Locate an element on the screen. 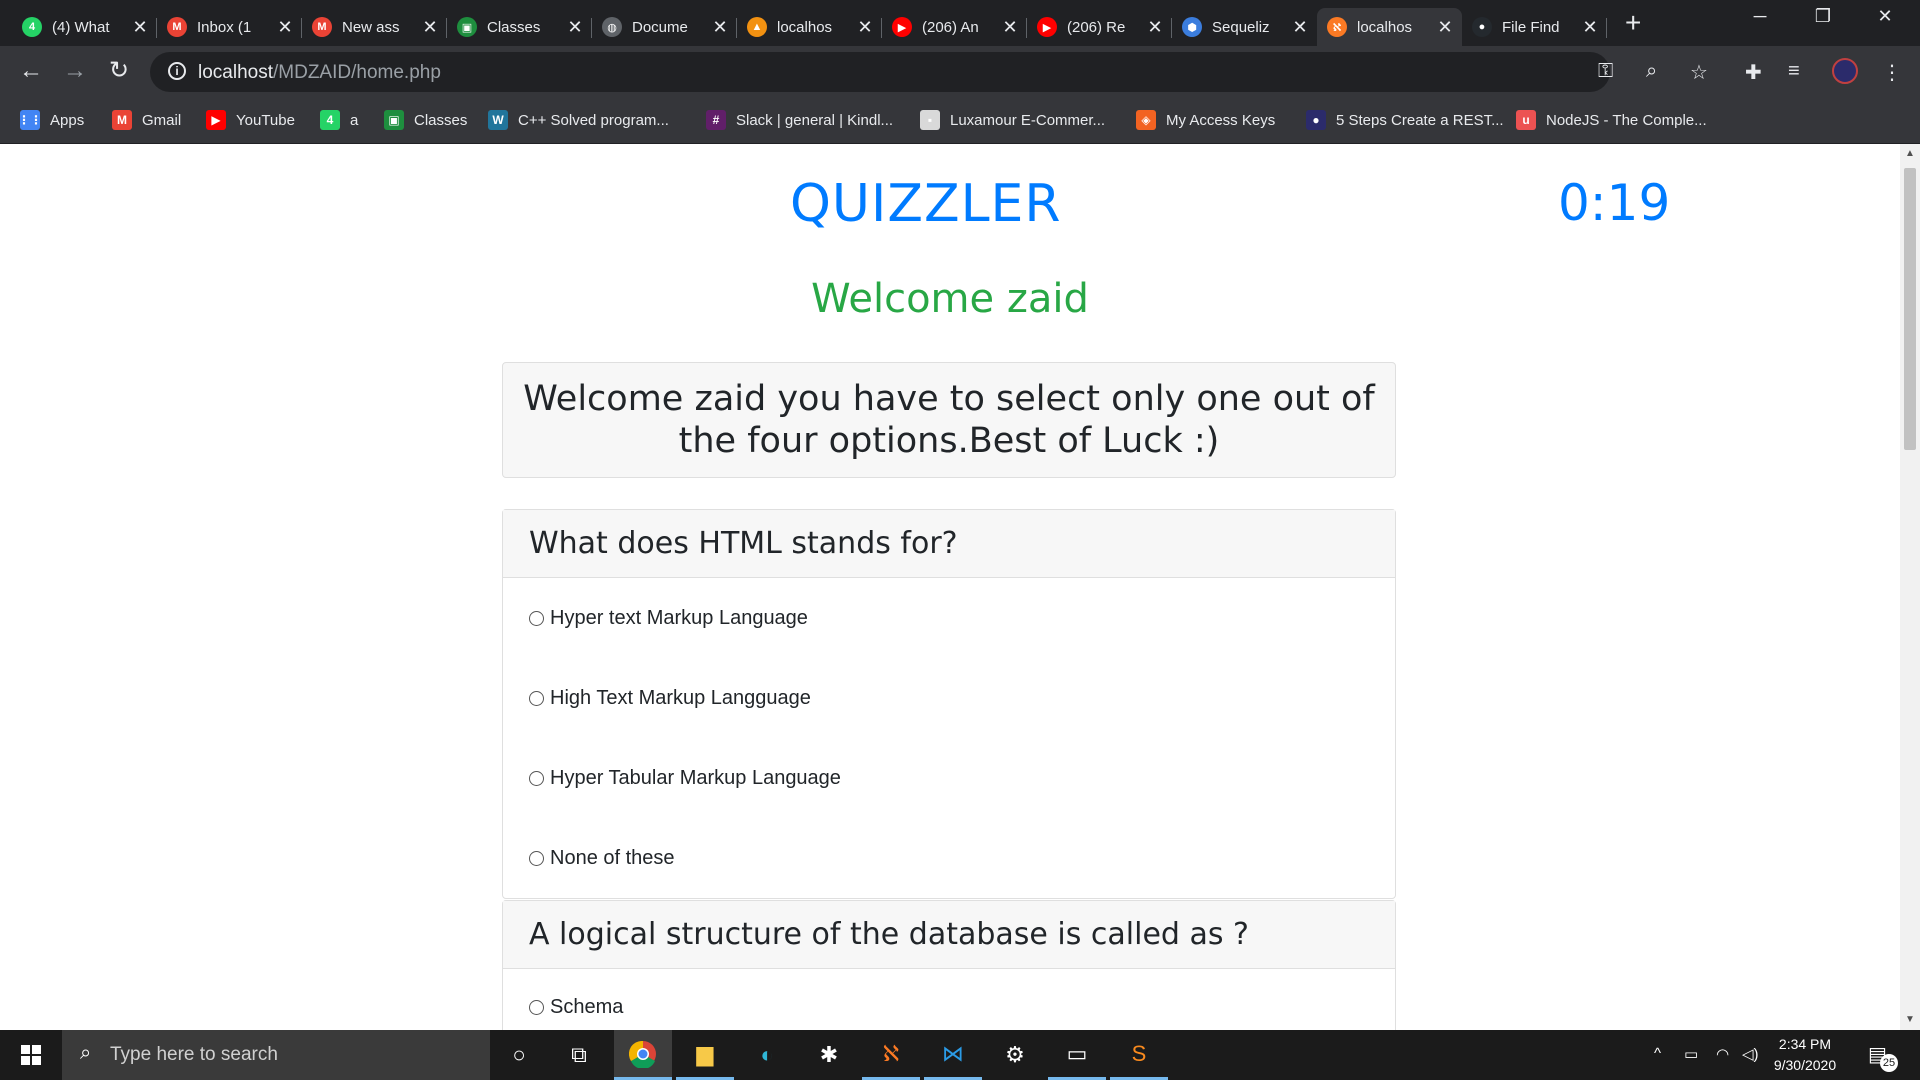  option-label: High Text Markup Langguage is located at coordinates (680, 698).